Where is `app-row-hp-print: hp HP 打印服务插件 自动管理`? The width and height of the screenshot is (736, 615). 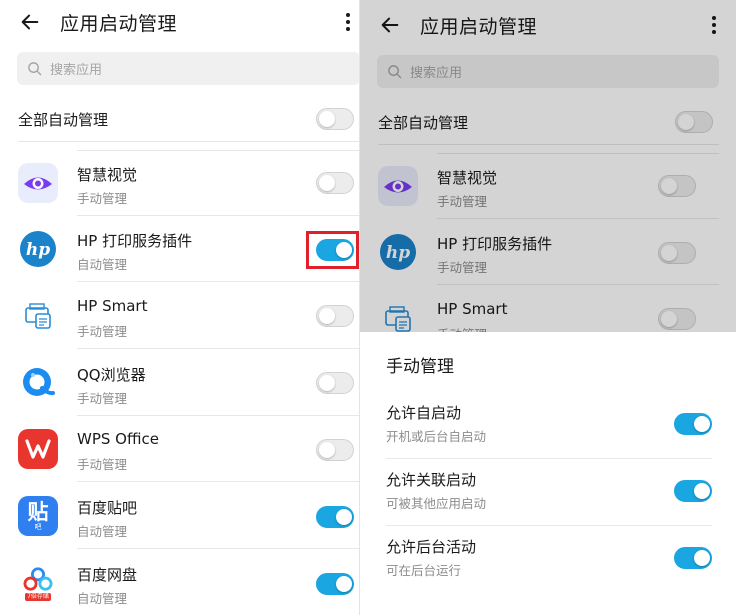 app-row-hp-print: hp HP 打印服务插件 自动管理 is located at coordinates (180, 249).